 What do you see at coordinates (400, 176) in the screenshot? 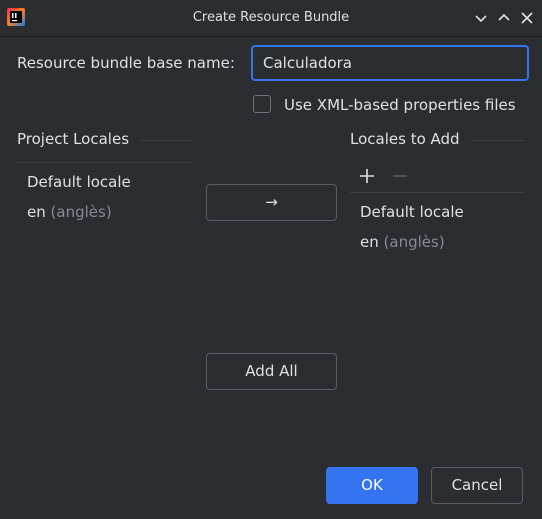
I see `minus-icon` at bounding box center [400, 176].